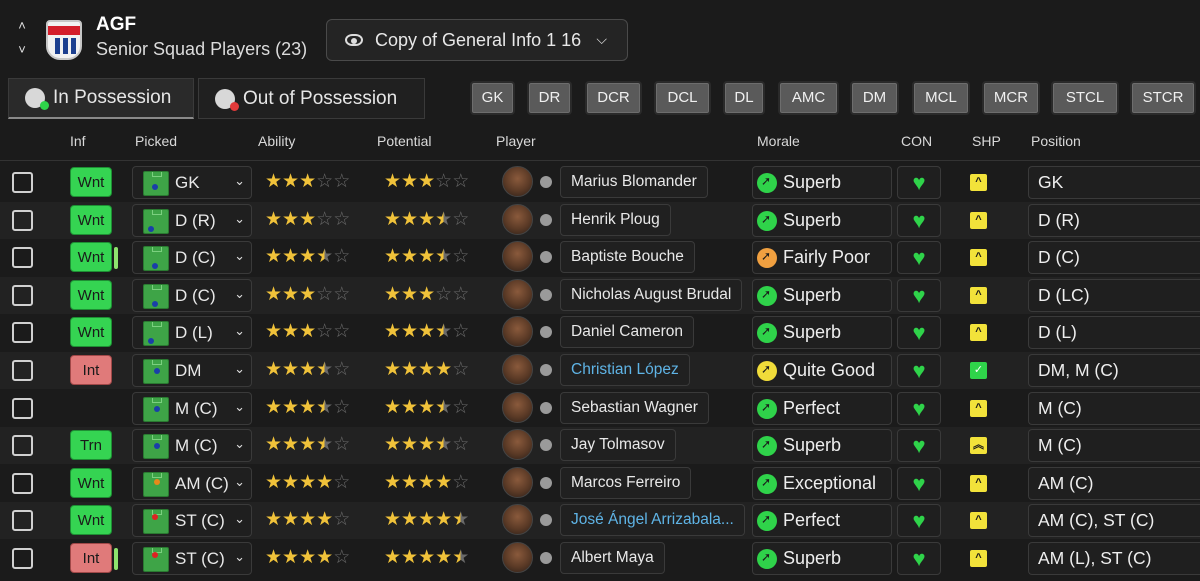  What do you see at coordinates (192, 258) in the screenshot?
I see `picked-position-dropdown: D (C) ⌄` at bounding box center [192, 258].